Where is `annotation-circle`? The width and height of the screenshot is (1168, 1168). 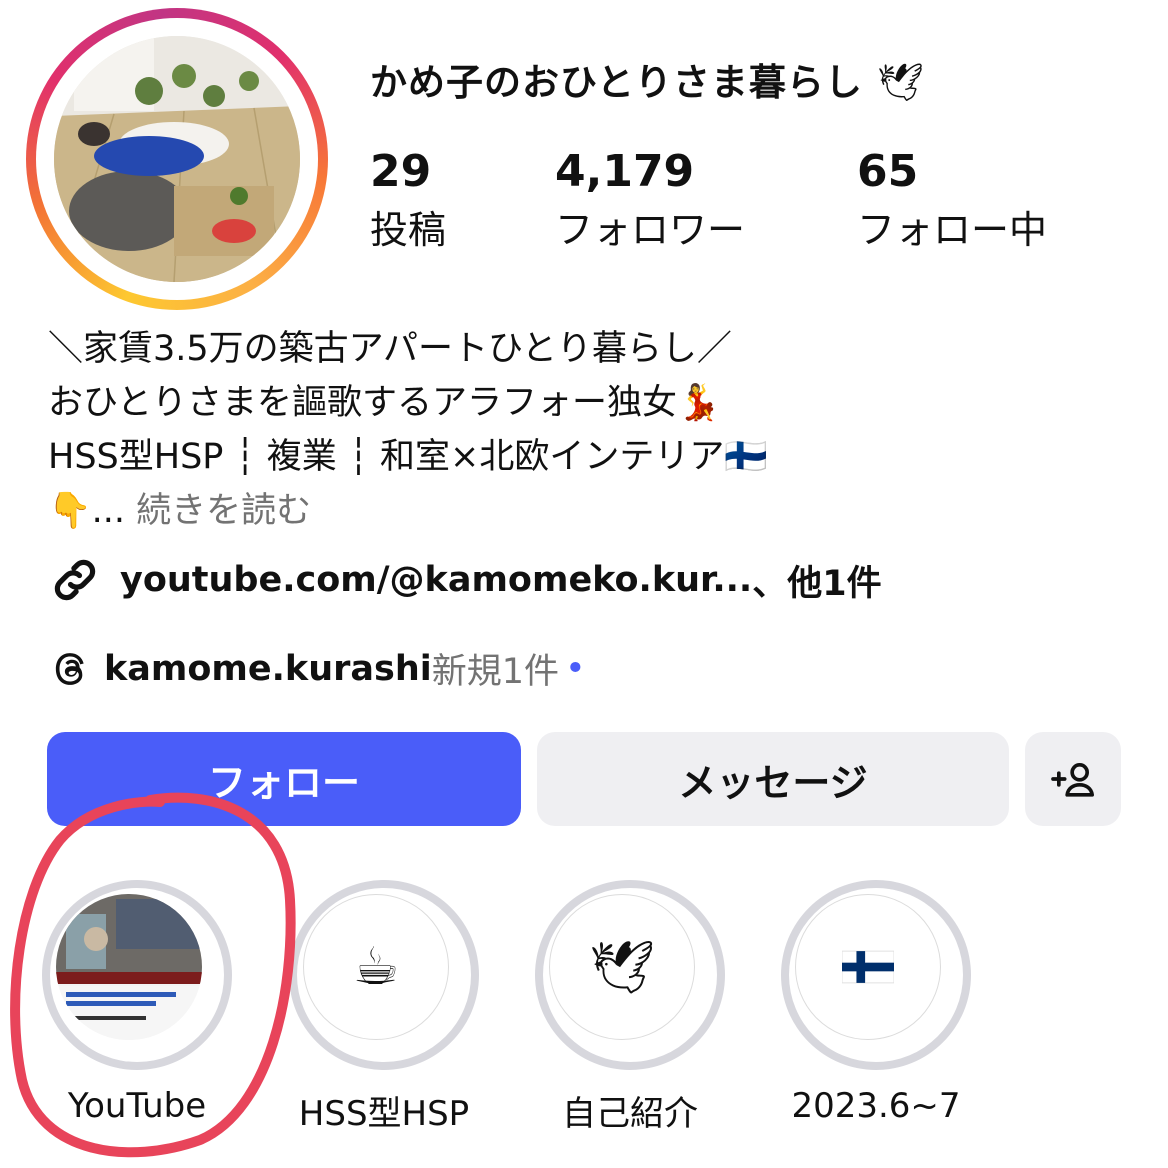
annotation-circle is located at coordinates (153, 975).